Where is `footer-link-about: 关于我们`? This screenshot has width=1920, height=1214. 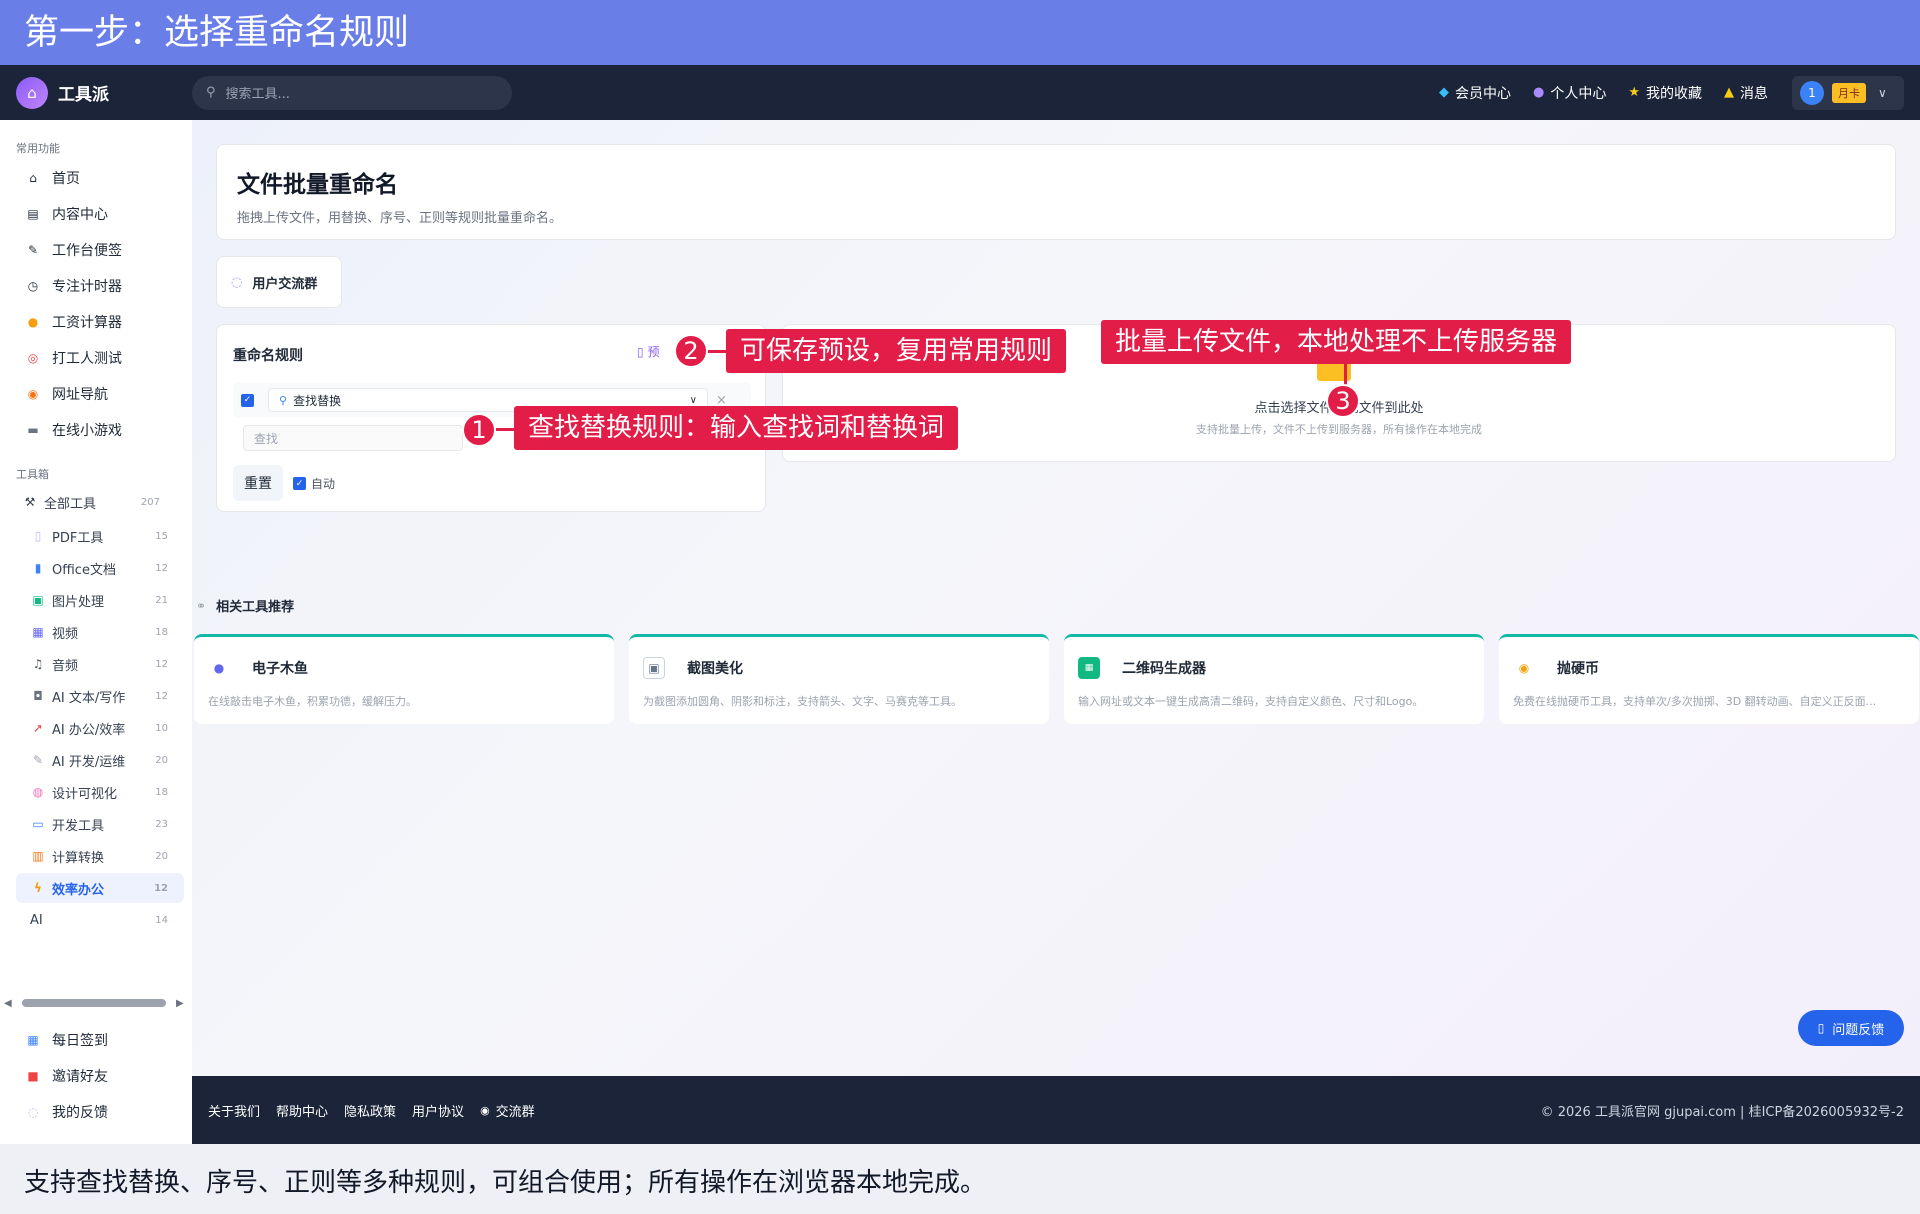
footer-link-about: 关于我们 is located at coordinates (234, 1110).